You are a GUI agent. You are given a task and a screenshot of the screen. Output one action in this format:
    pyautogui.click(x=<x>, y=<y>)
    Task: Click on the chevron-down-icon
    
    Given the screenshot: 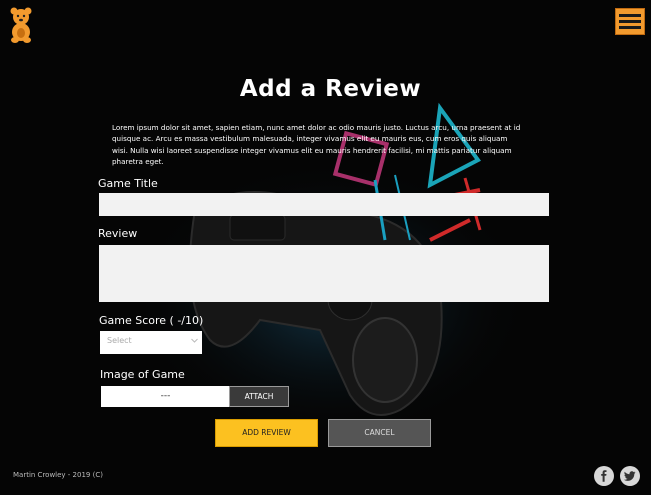 What is the action you would take?
    pyautogui.click(x=194, y=340)
    